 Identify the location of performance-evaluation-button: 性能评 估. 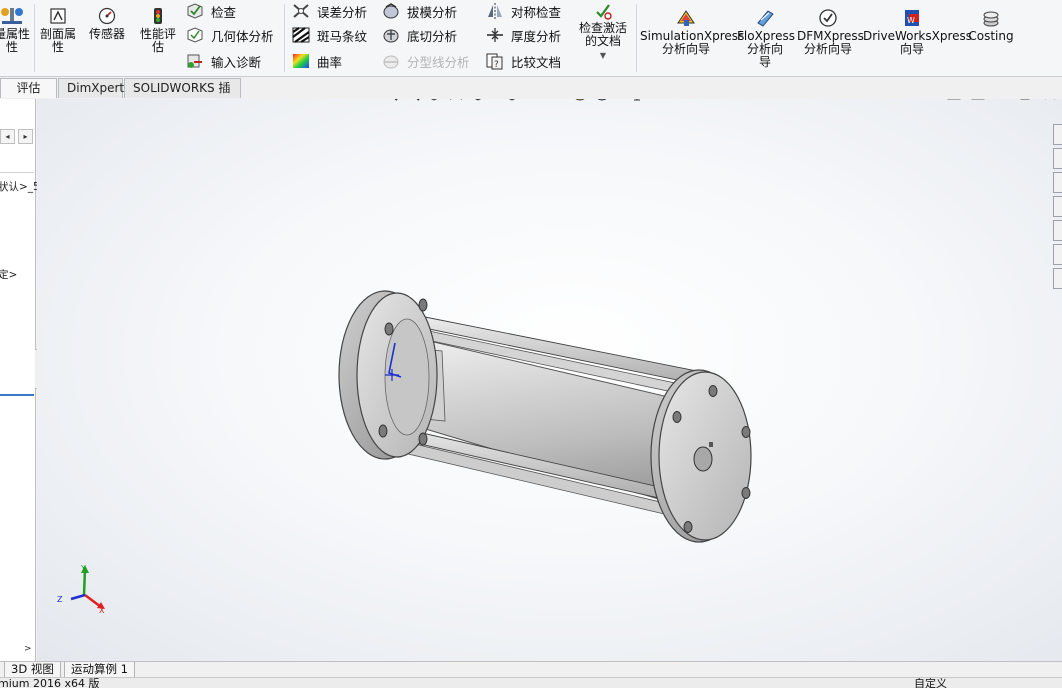
(158, 30).